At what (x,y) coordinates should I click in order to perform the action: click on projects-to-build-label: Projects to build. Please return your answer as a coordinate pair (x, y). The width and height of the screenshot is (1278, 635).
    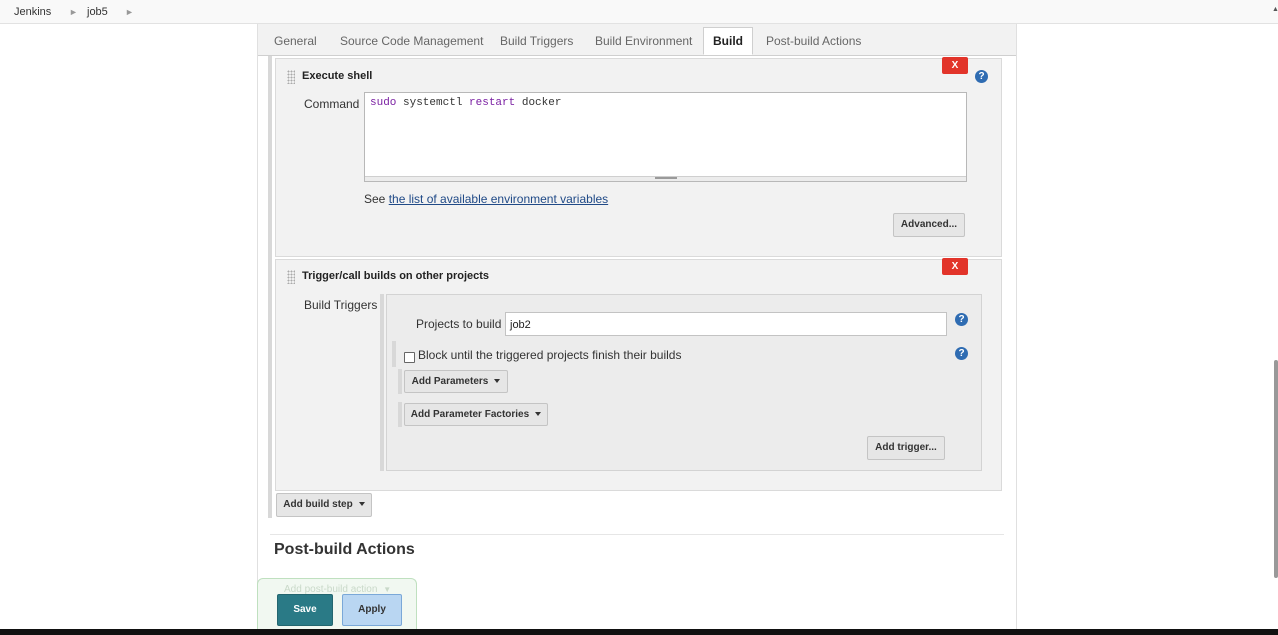
    Looking at the image, I should click on (459, 324).